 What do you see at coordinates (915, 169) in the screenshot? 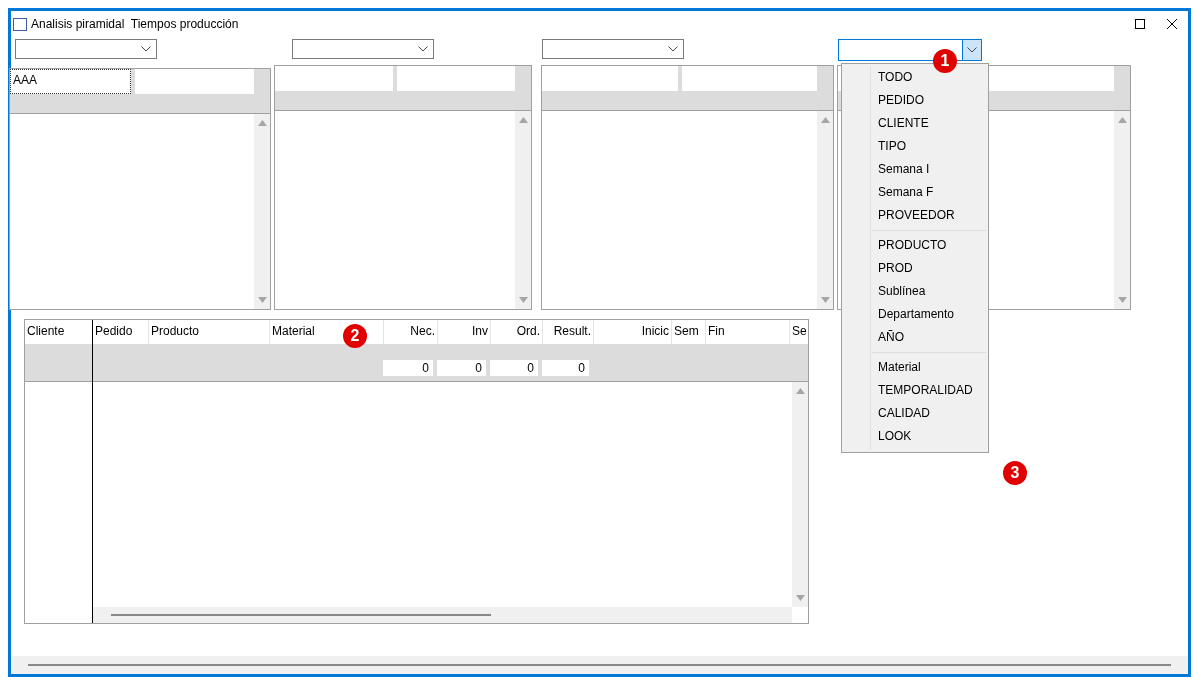
I see `menu-item: Semana I` at bounding box center [915, 169].